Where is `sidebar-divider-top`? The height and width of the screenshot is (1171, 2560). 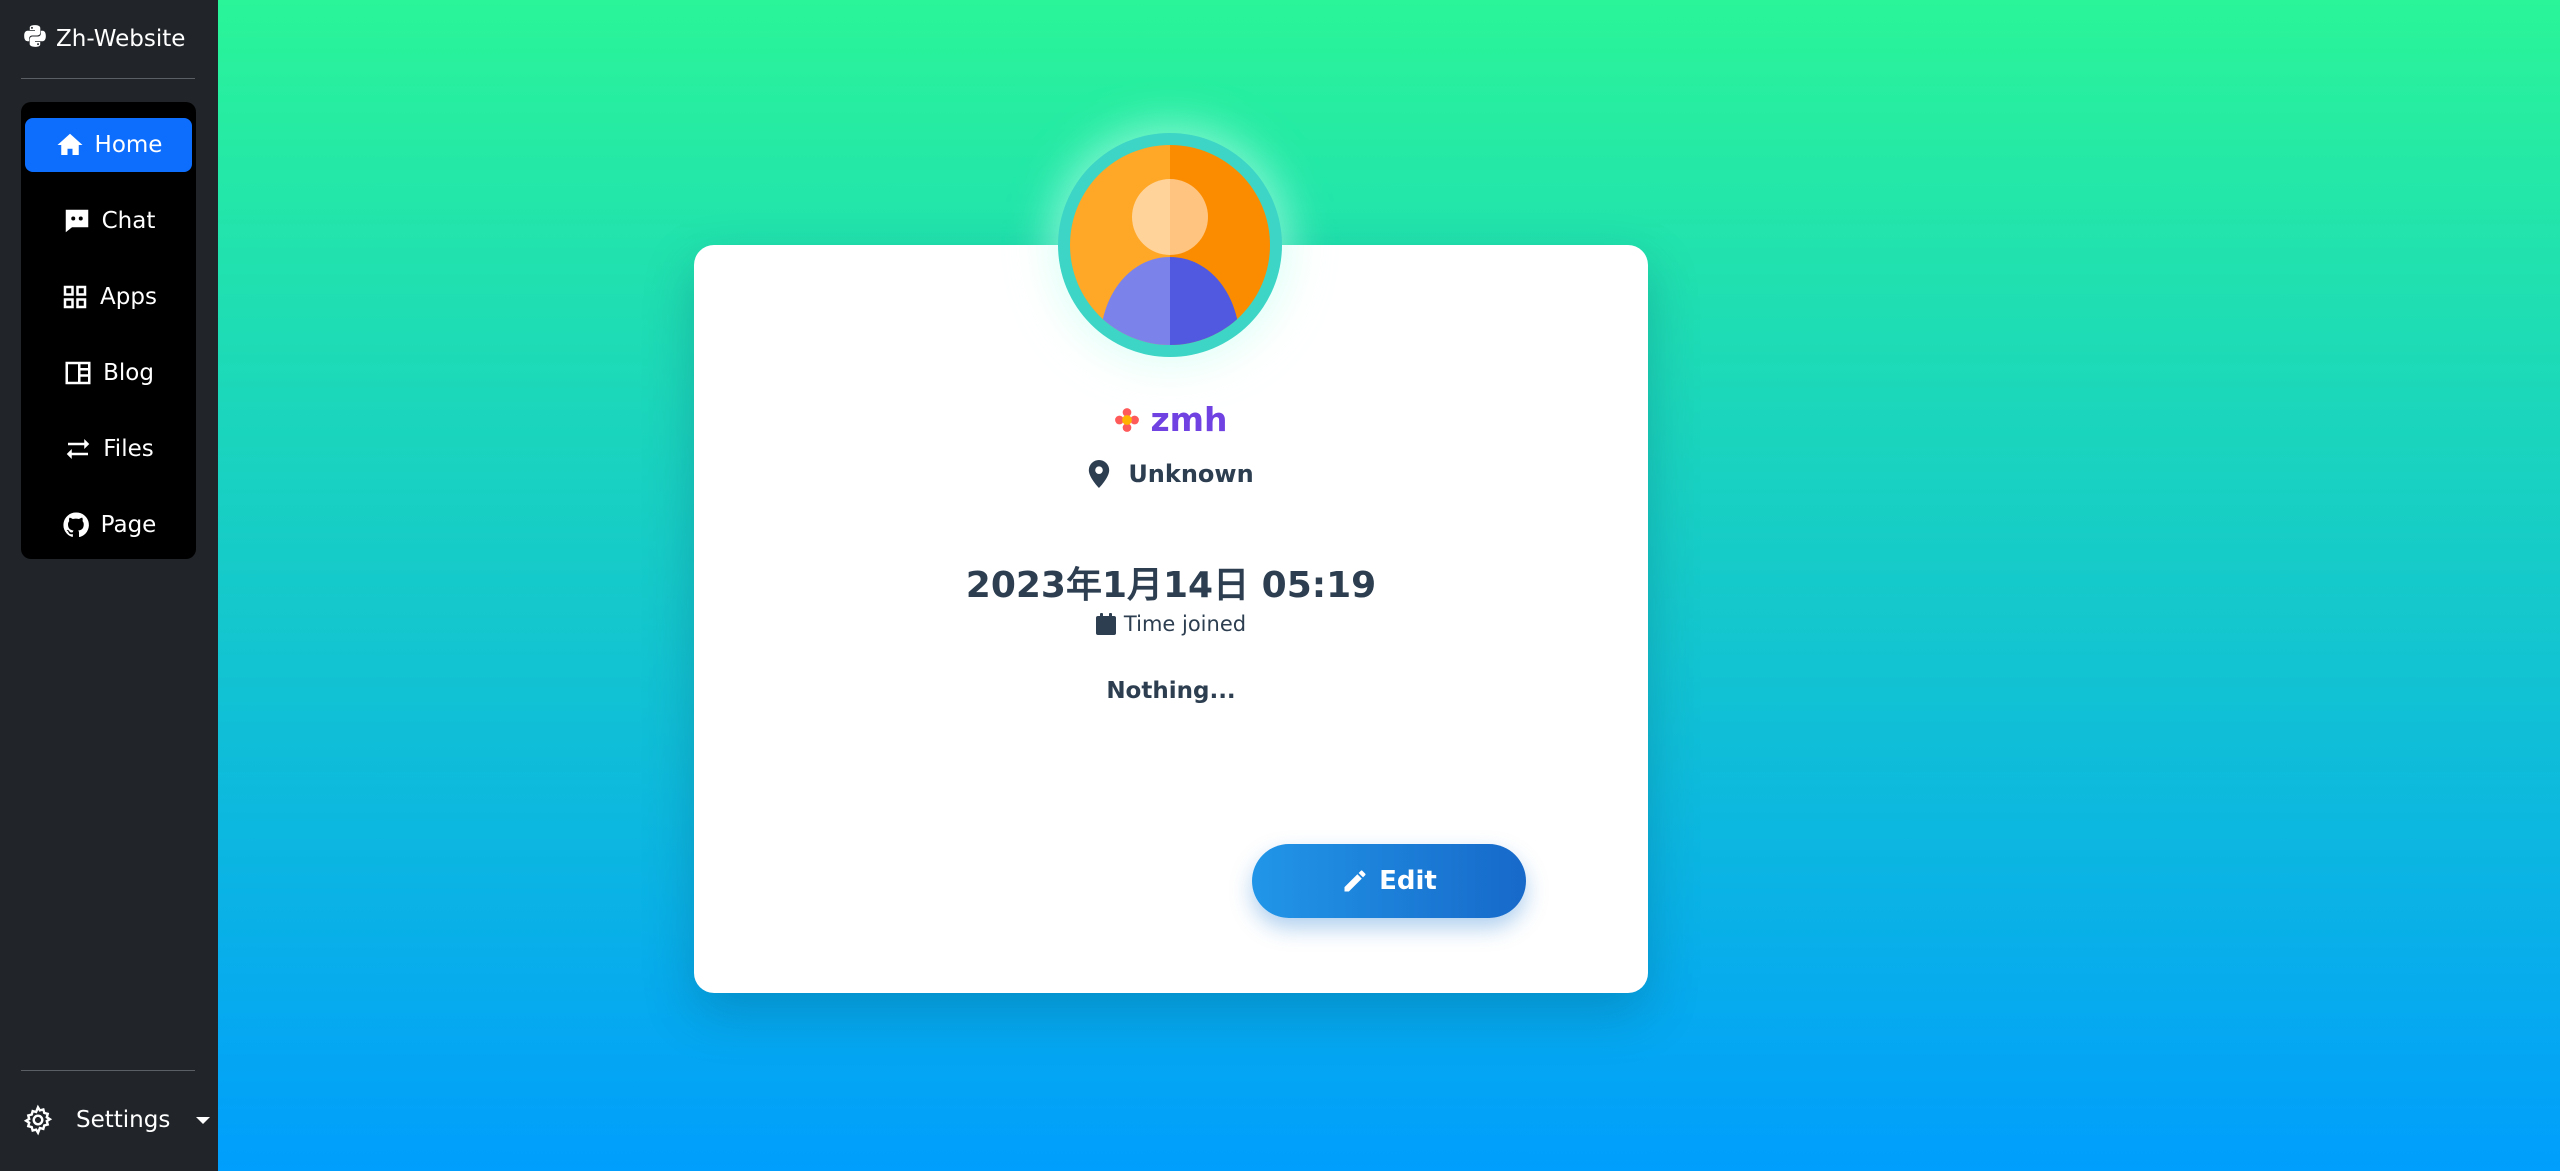 sidebar-divider-top is located at coordinates (108, 78).